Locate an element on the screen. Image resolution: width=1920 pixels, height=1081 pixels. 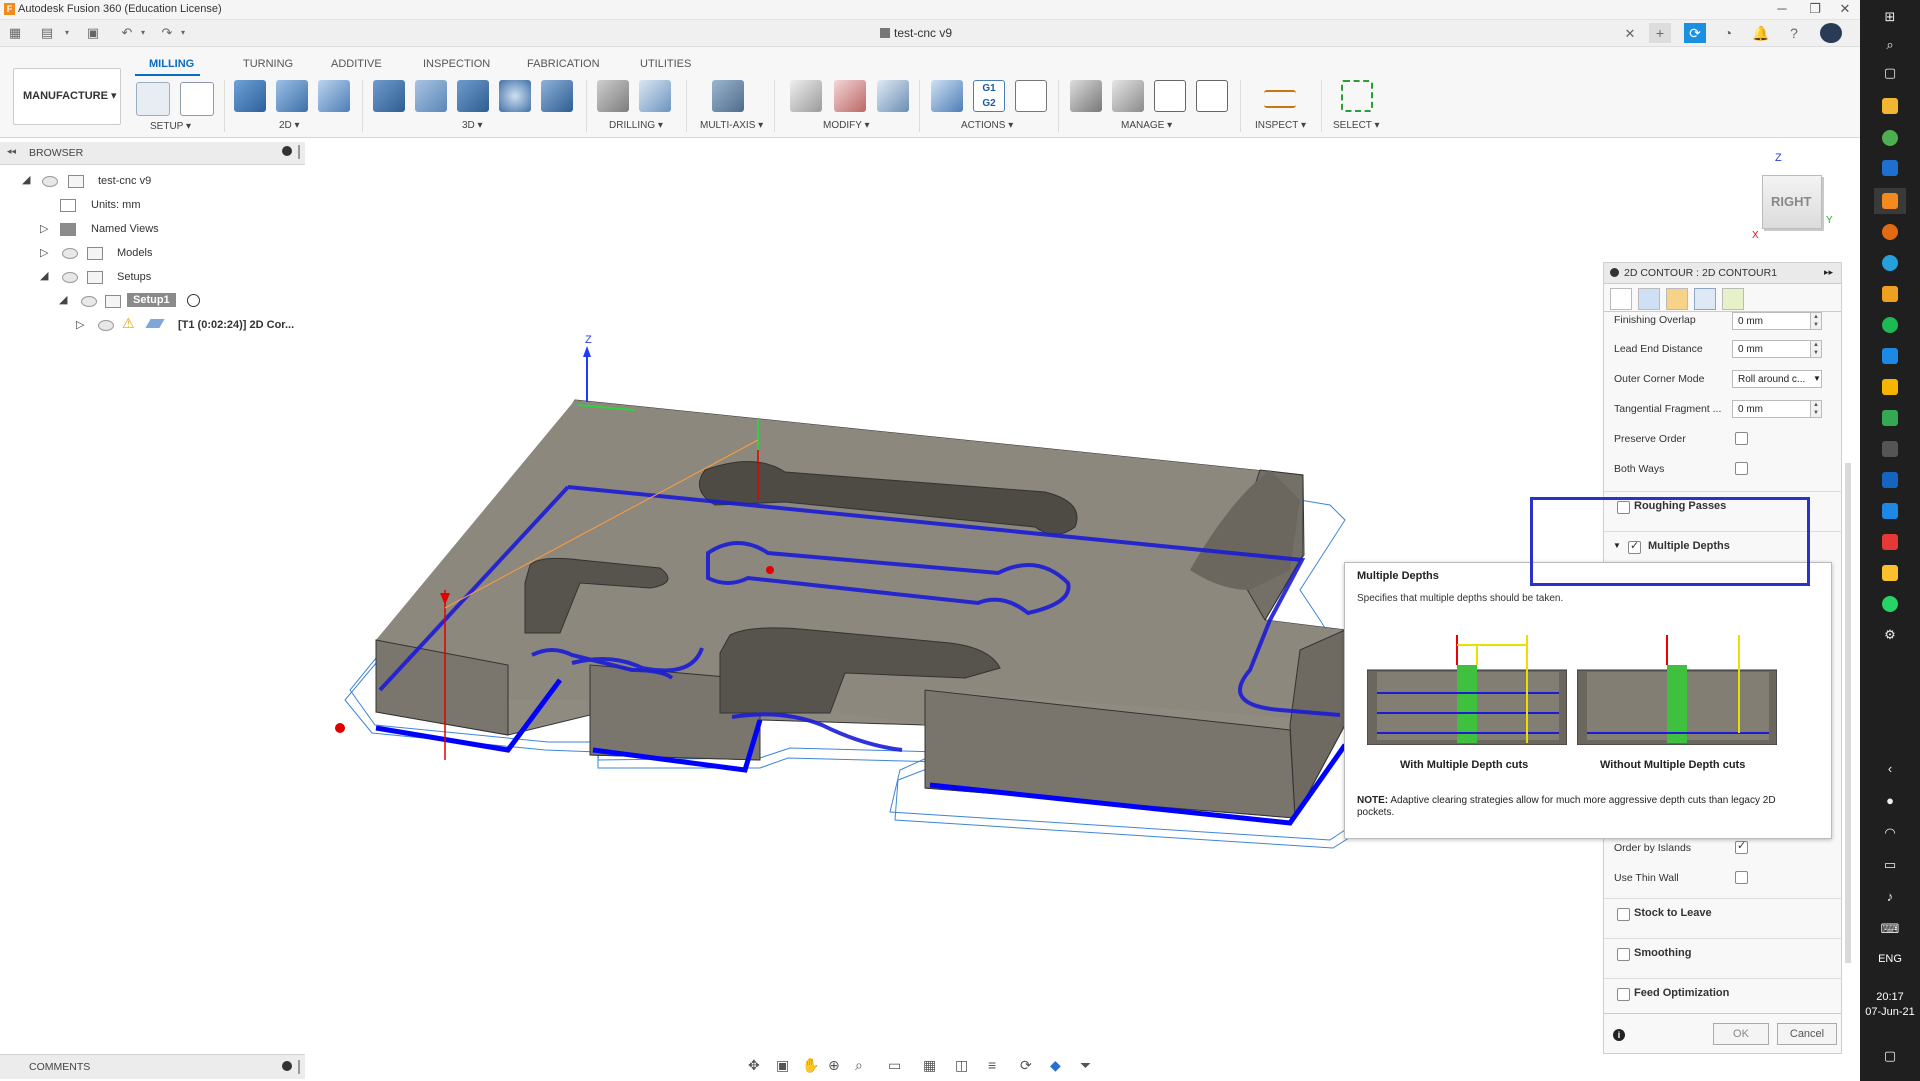
task-view-icon: ▢ is located at coordinates (1890, 73).